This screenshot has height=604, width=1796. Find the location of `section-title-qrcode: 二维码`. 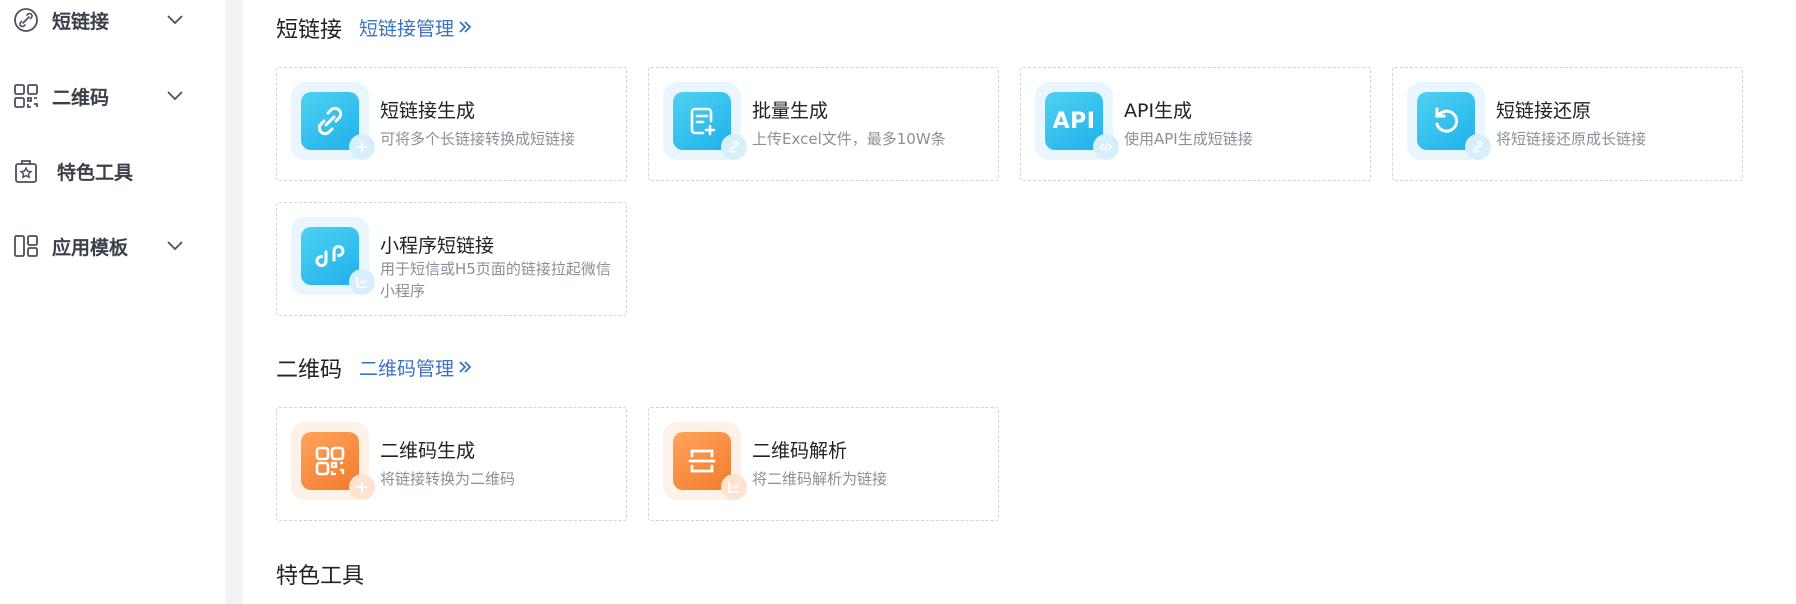

section-title-qrcode: 二维码 is located at coordinates (309, 370).